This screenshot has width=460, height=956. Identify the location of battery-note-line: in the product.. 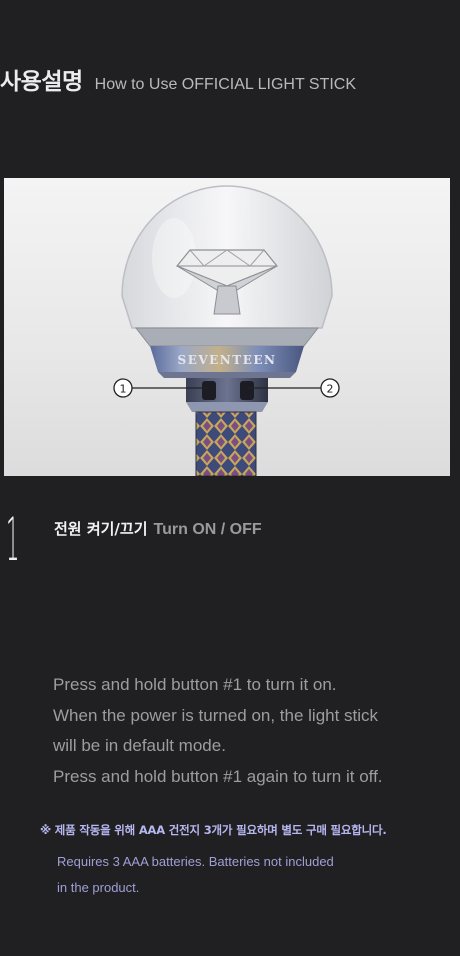
(98, 887).